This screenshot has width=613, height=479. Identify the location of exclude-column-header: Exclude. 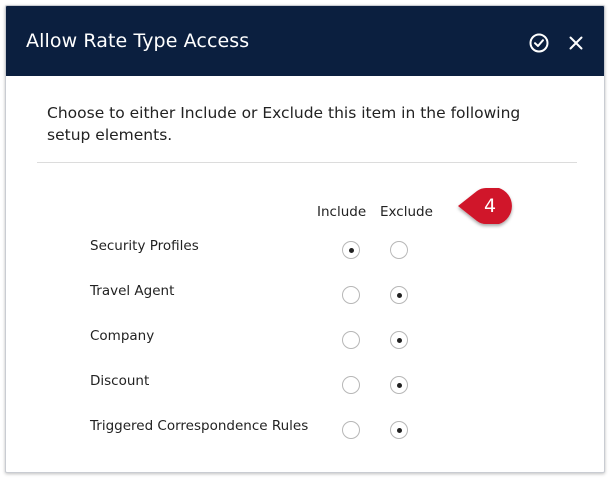
(406, 212).